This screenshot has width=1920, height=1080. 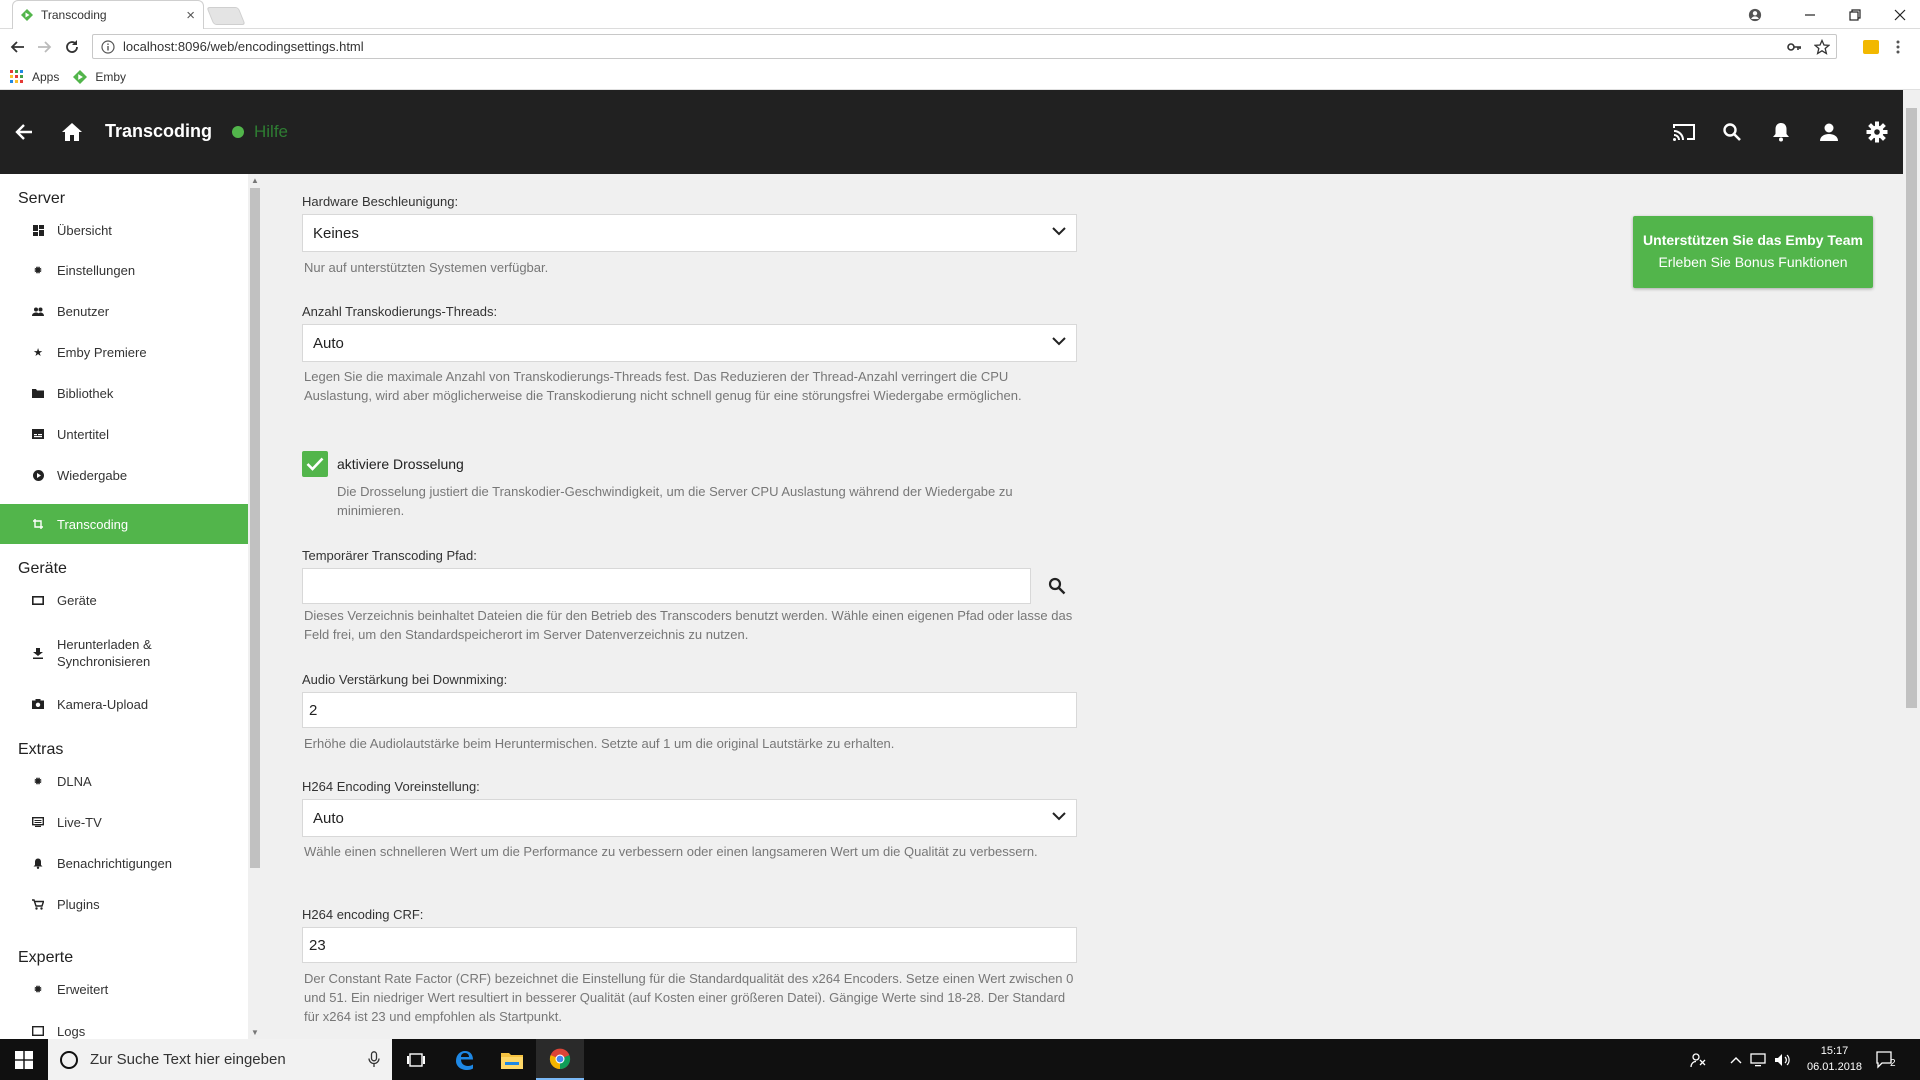 What do you see at coordinates (400, 464) in the screenshot?
I see `throttle-label: aktiviere Drosselung` at bounding box center [400, 464].